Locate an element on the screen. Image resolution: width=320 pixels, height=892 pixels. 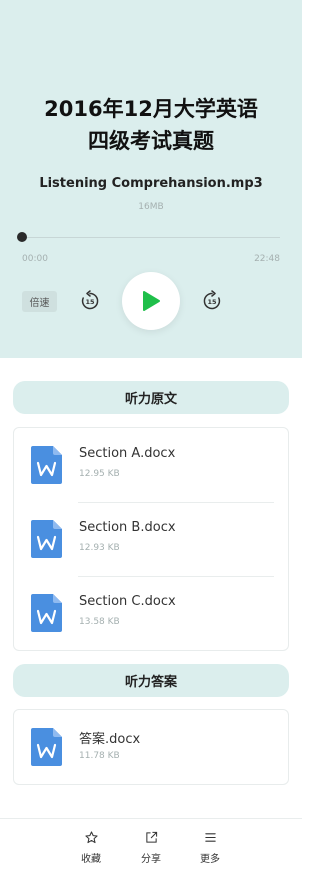
rewind-15-icon: 15 is located at coordinates (90, 300).